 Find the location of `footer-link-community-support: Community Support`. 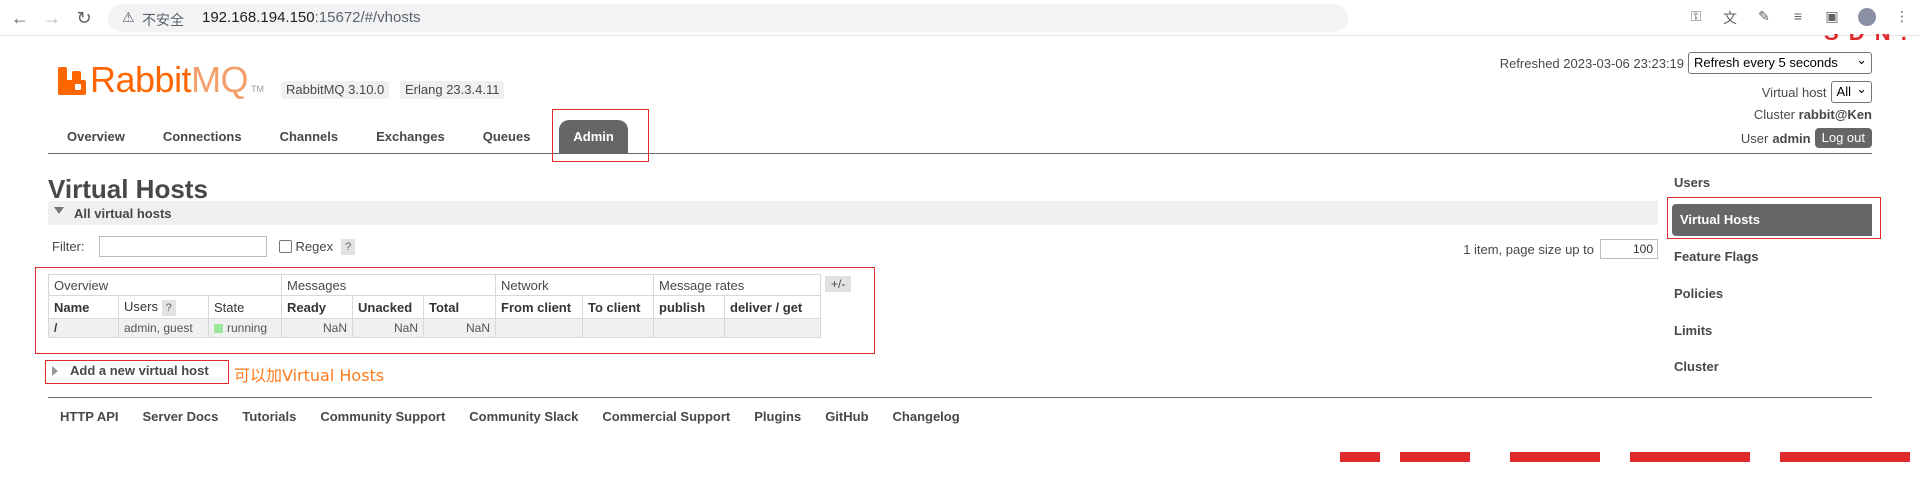

footer-link-community-support: Community Support is located at coordinates (382, 417).